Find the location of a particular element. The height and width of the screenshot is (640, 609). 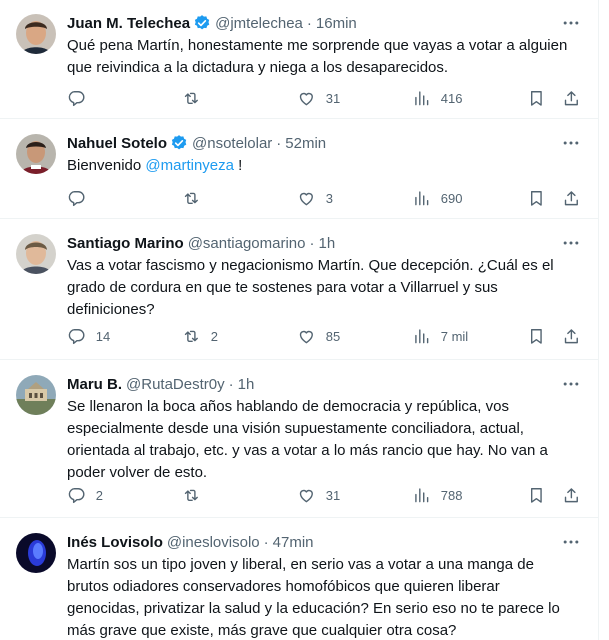

reply-count: 2 is located at coordinates (99, 495).